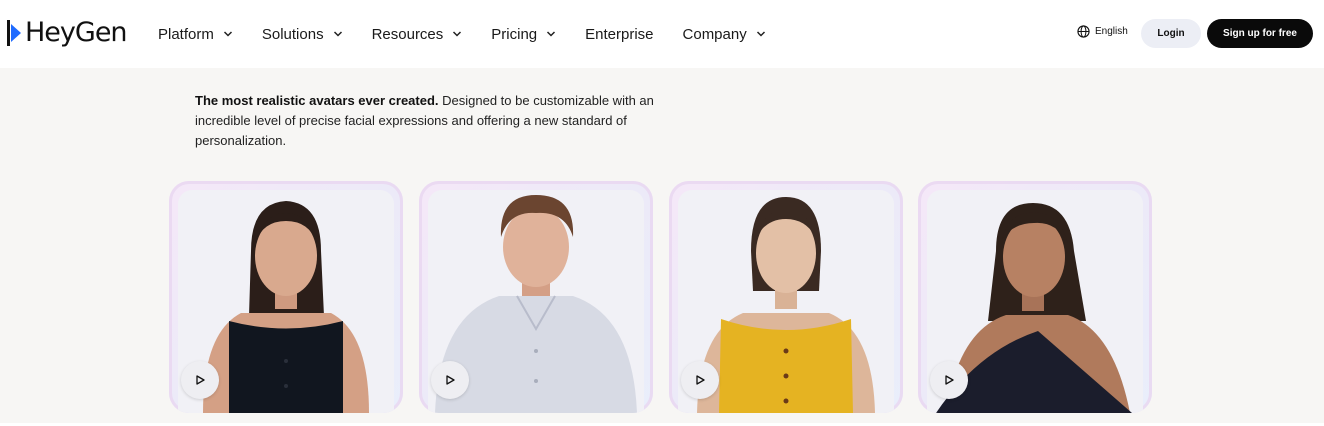 This screenshot has height=426, width=1324. Describe the element at coordinates (15, 33) in the screenshot. I see `logo-play-mark` at that location.